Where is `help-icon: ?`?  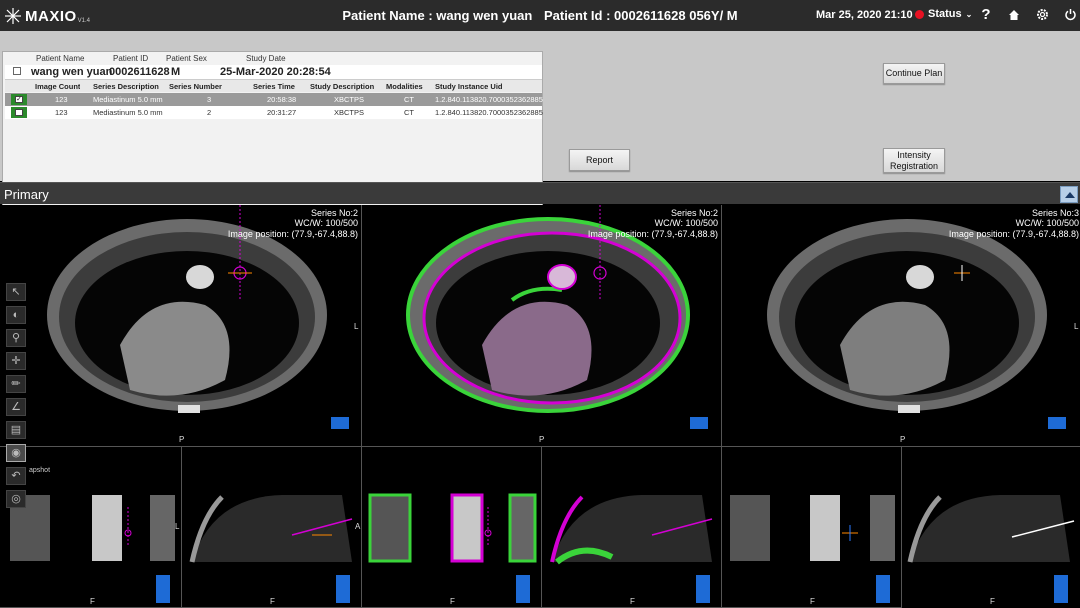
help-icon: ? is located at coordinates (986, 15).